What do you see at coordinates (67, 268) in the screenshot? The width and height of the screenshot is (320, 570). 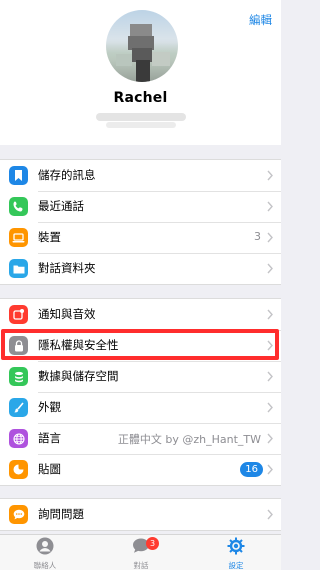 I see `settings-item-label: 對話資料夾` at bounding box center [67, 268].